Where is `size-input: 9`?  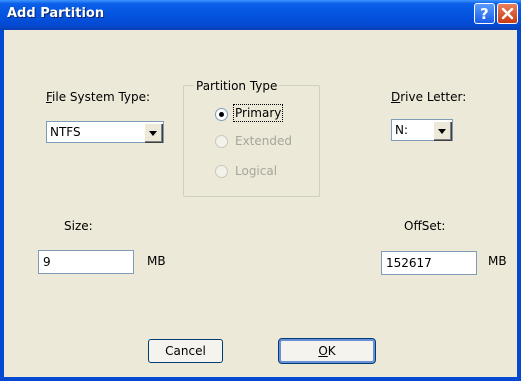
size-input: 9 is located at coordinates (86, 262).